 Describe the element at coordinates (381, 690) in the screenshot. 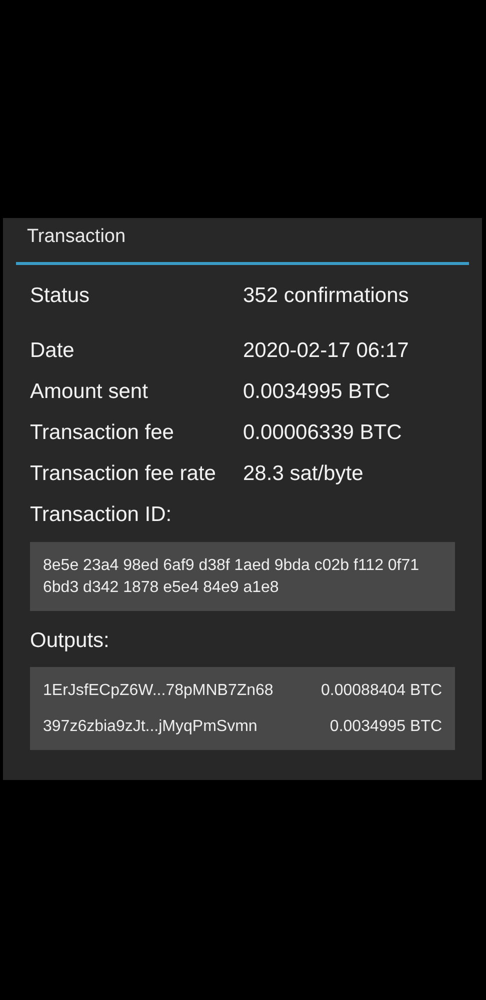

I see `output-amount: 0.00088404 BTC` at that location.